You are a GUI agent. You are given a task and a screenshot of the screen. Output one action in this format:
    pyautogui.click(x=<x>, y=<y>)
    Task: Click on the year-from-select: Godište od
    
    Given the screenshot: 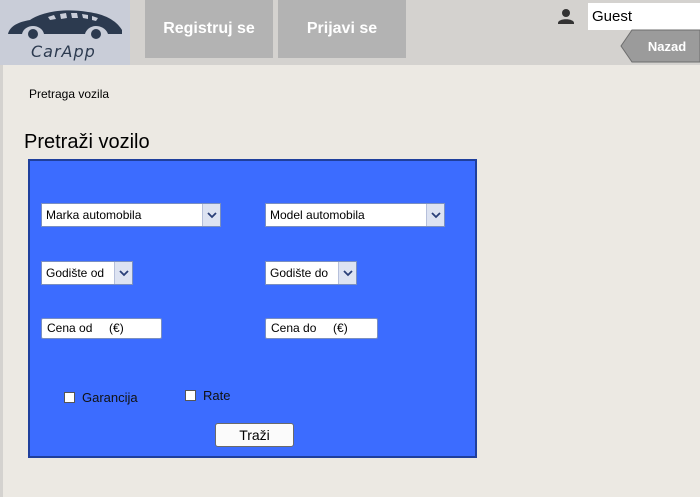 What is the action you would take?
    pyautogui.click(x=87, y=273)
    